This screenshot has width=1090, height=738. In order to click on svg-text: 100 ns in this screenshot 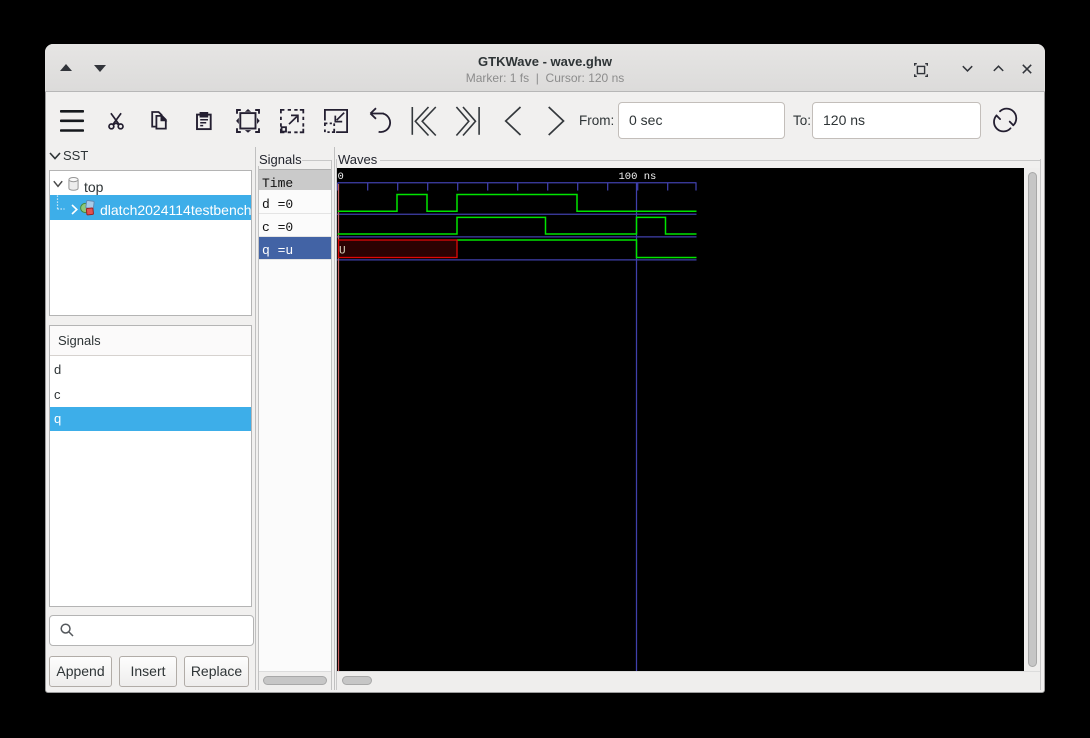, I will do `click(638, 177)`.